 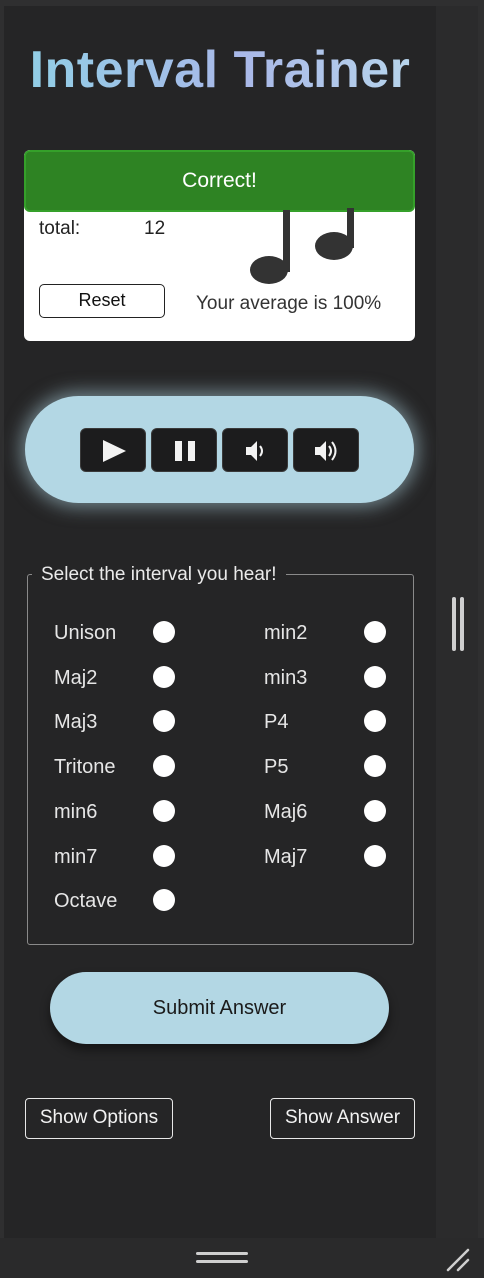 What do you see at coordinates (219, 449) in the screenshot?
I see `audio-player` at bounding box center [219, 449].